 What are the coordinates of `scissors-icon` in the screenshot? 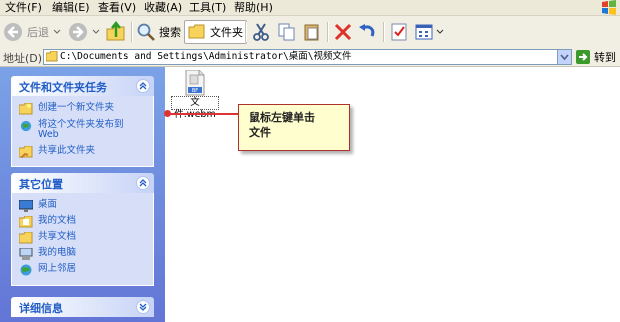 It's located at (261, 32).